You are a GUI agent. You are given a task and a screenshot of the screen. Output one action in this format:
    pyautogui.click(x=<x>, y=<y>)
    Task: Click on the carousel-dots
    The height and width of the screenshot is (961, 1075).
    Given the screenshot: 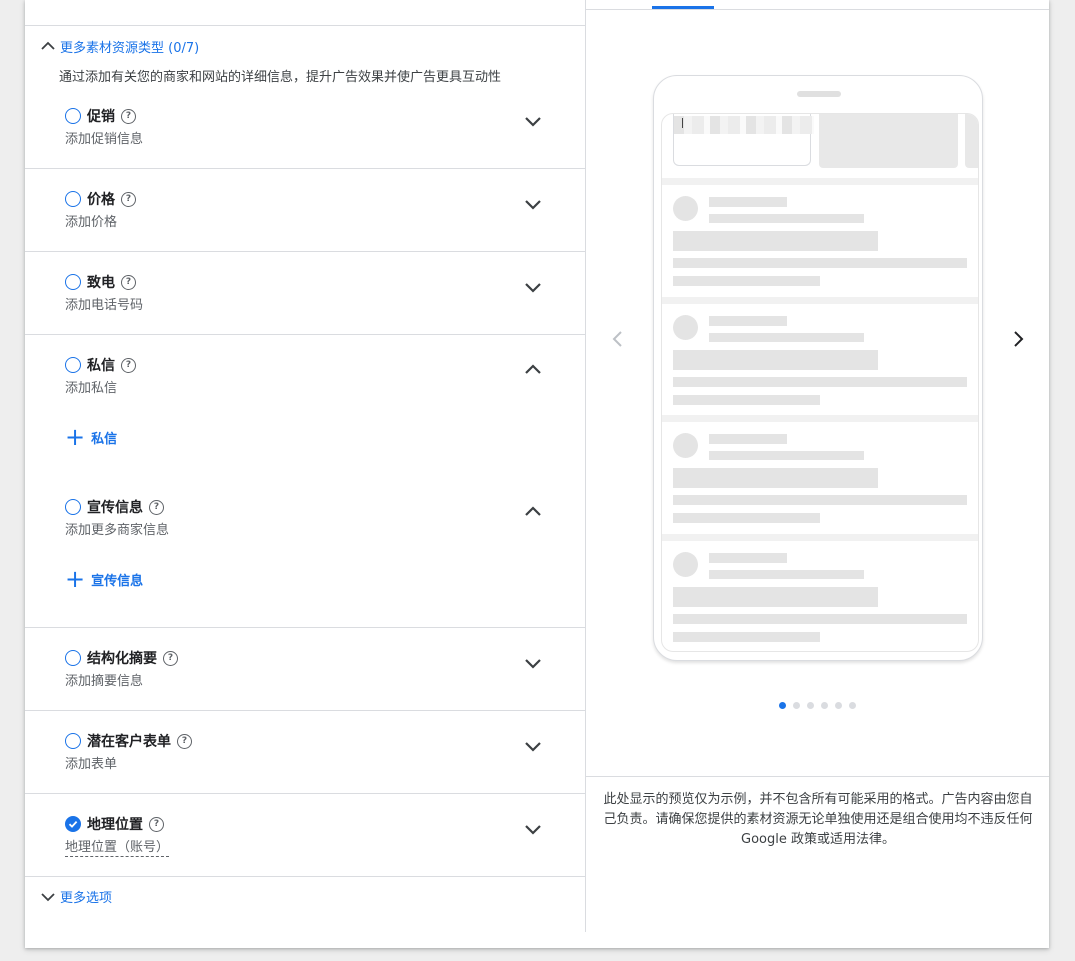 What is the action you would take?
    pyautogui.click(x=817, y=705)
    